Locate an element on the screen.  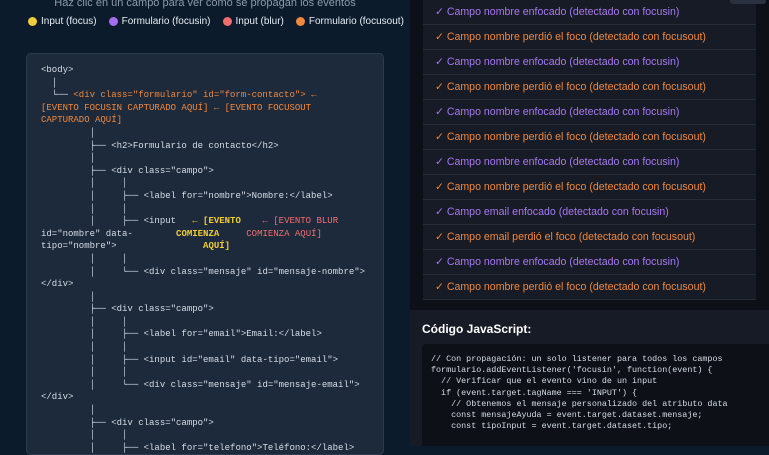
focusout-captured-label-b: CAPTURADO AQUÍ] is located at coordinates (82, 120).